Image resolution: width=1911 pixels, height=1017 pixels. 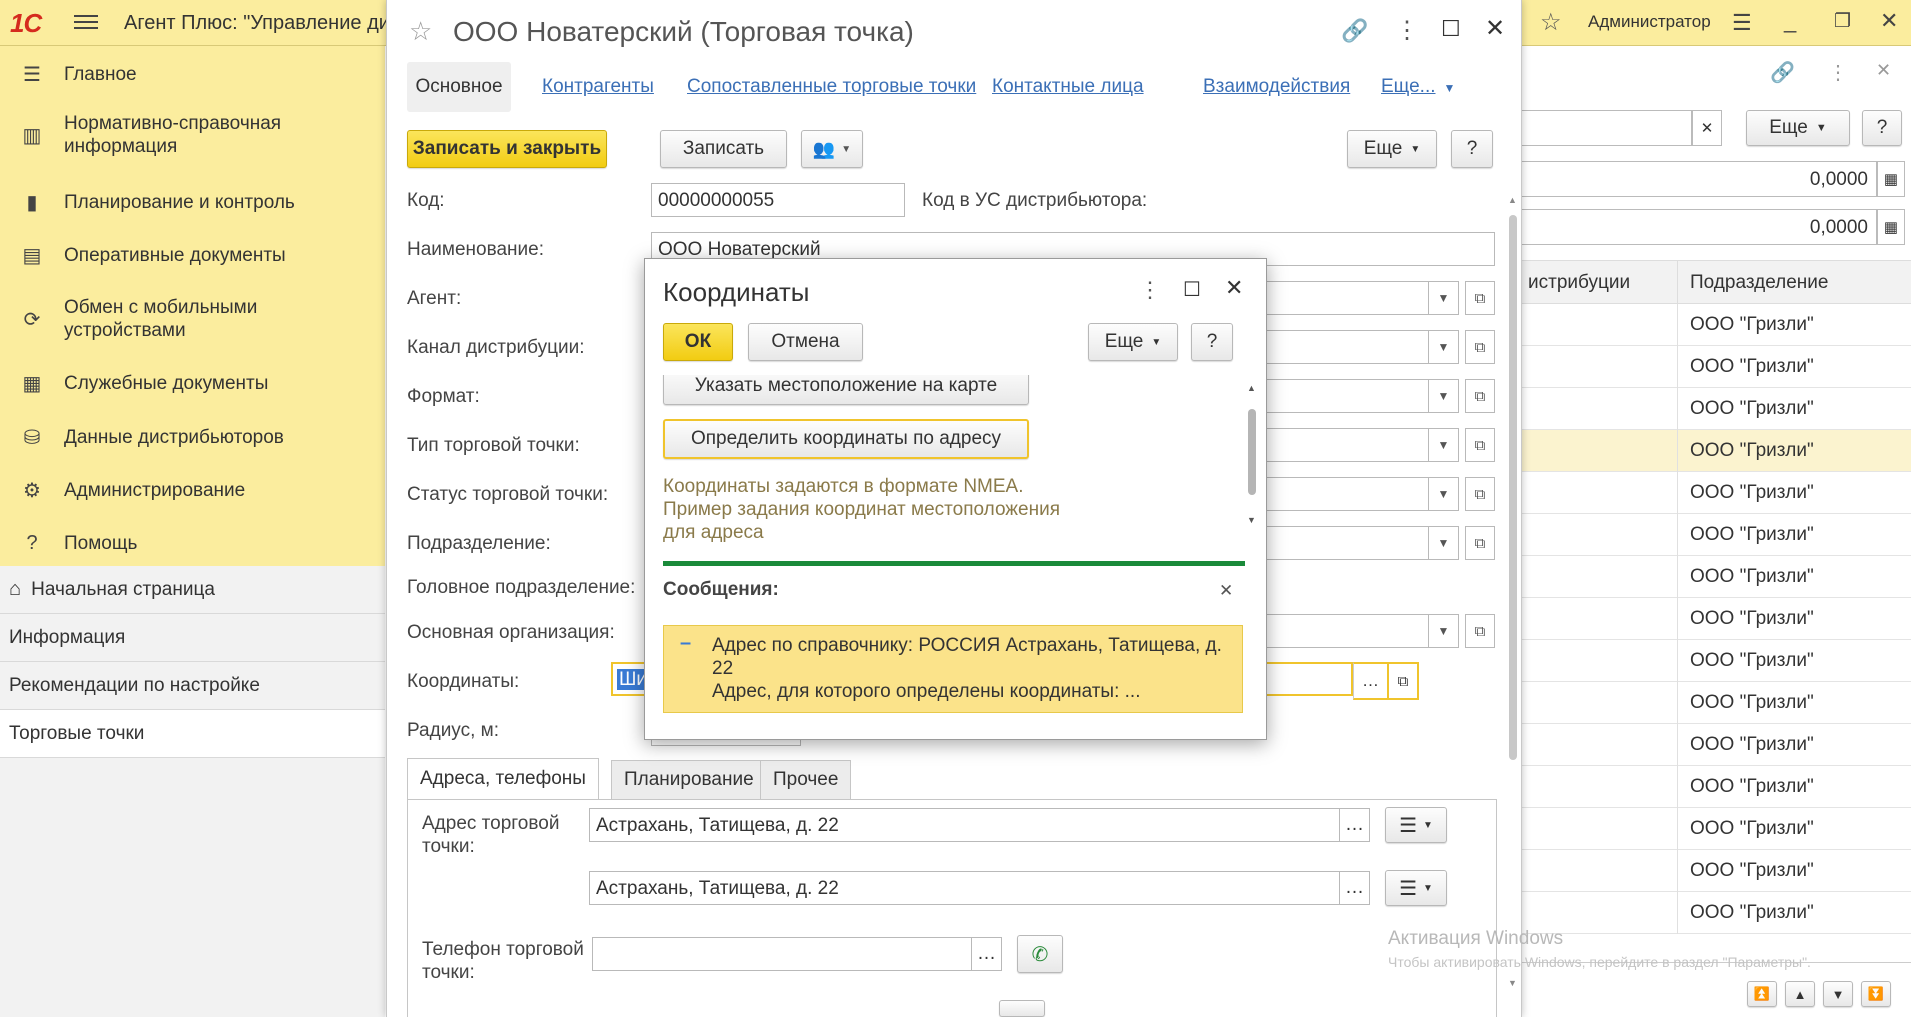 I want to click on tab-contacts: Контактные лица, so click(x=1068, y=87).